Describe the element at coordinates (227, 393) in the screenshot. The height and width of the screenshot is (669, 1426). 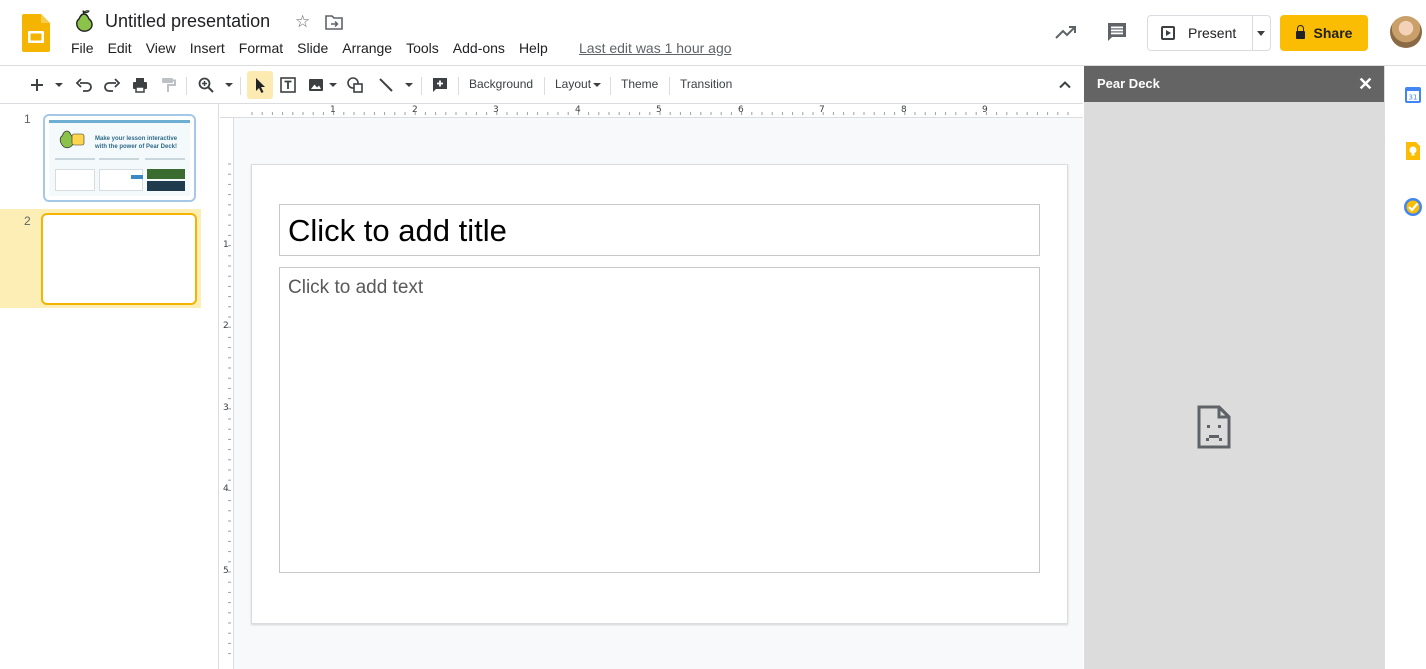
I see `vertical-ruler: 1 2 3 4 5` at that location.